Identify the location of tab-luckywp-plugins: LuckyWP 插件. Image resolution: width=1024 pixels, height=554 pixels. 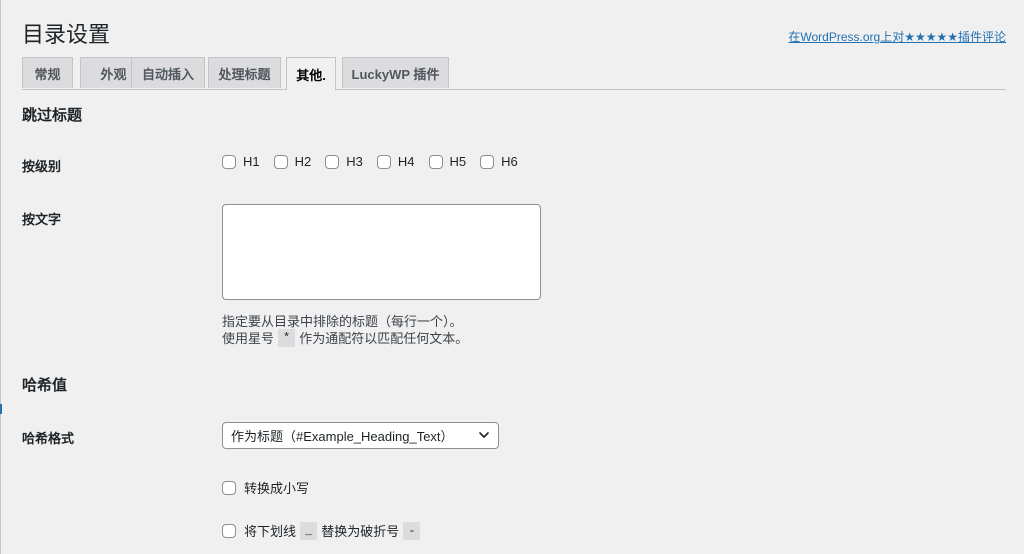
(395, 72).